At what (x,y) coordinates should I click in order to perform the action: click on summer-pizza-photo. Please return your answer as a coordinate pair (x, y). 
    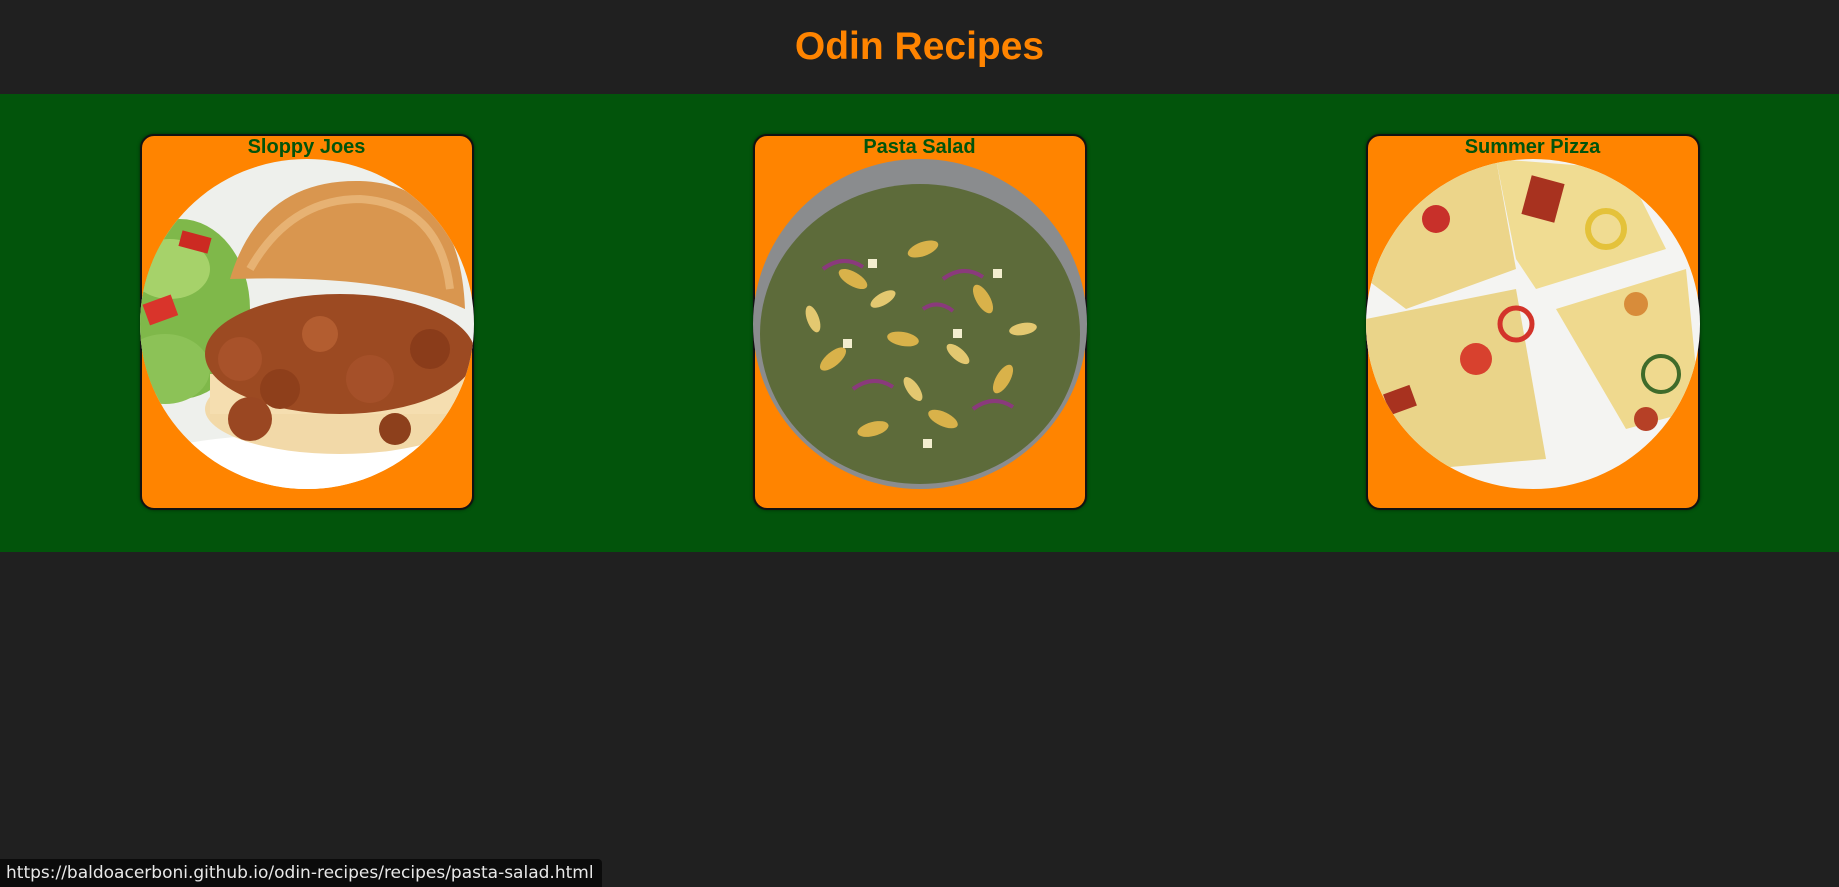
    Looking at the image, I should click on (1532, 324).